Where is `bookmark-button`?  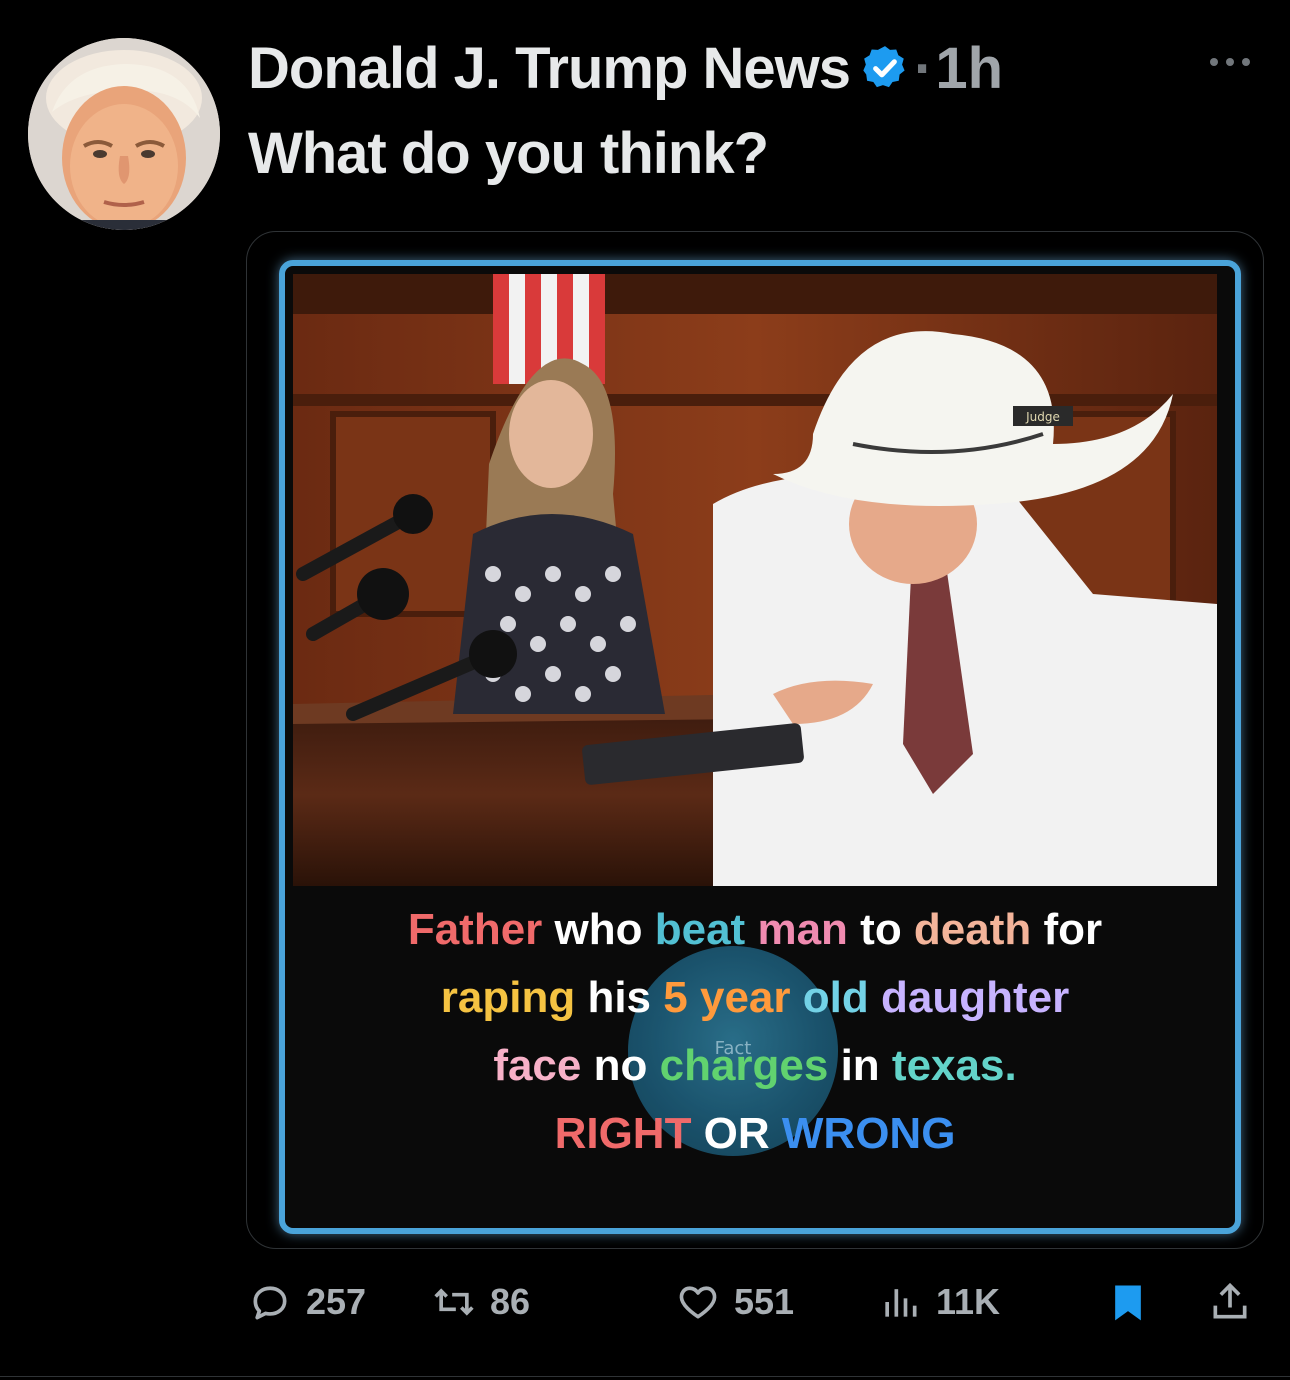 bookmark-button is located at coordinates (1128, 1302).